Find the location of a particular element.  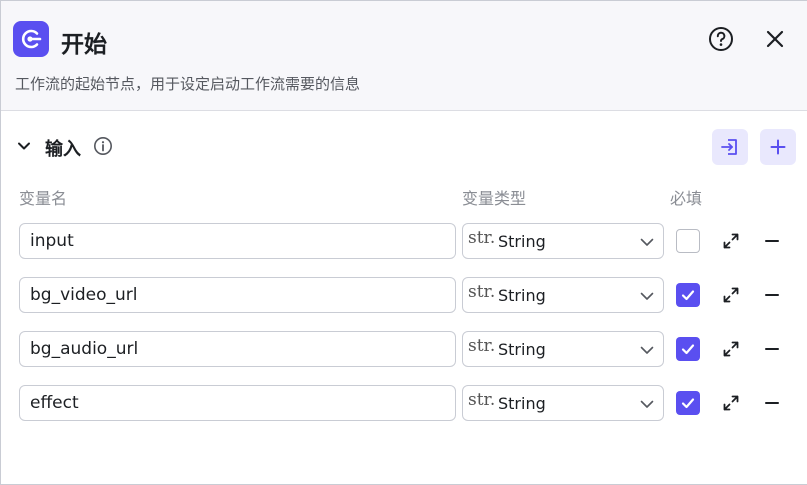

variable-name-input: input is located at coordinates (237, 241).